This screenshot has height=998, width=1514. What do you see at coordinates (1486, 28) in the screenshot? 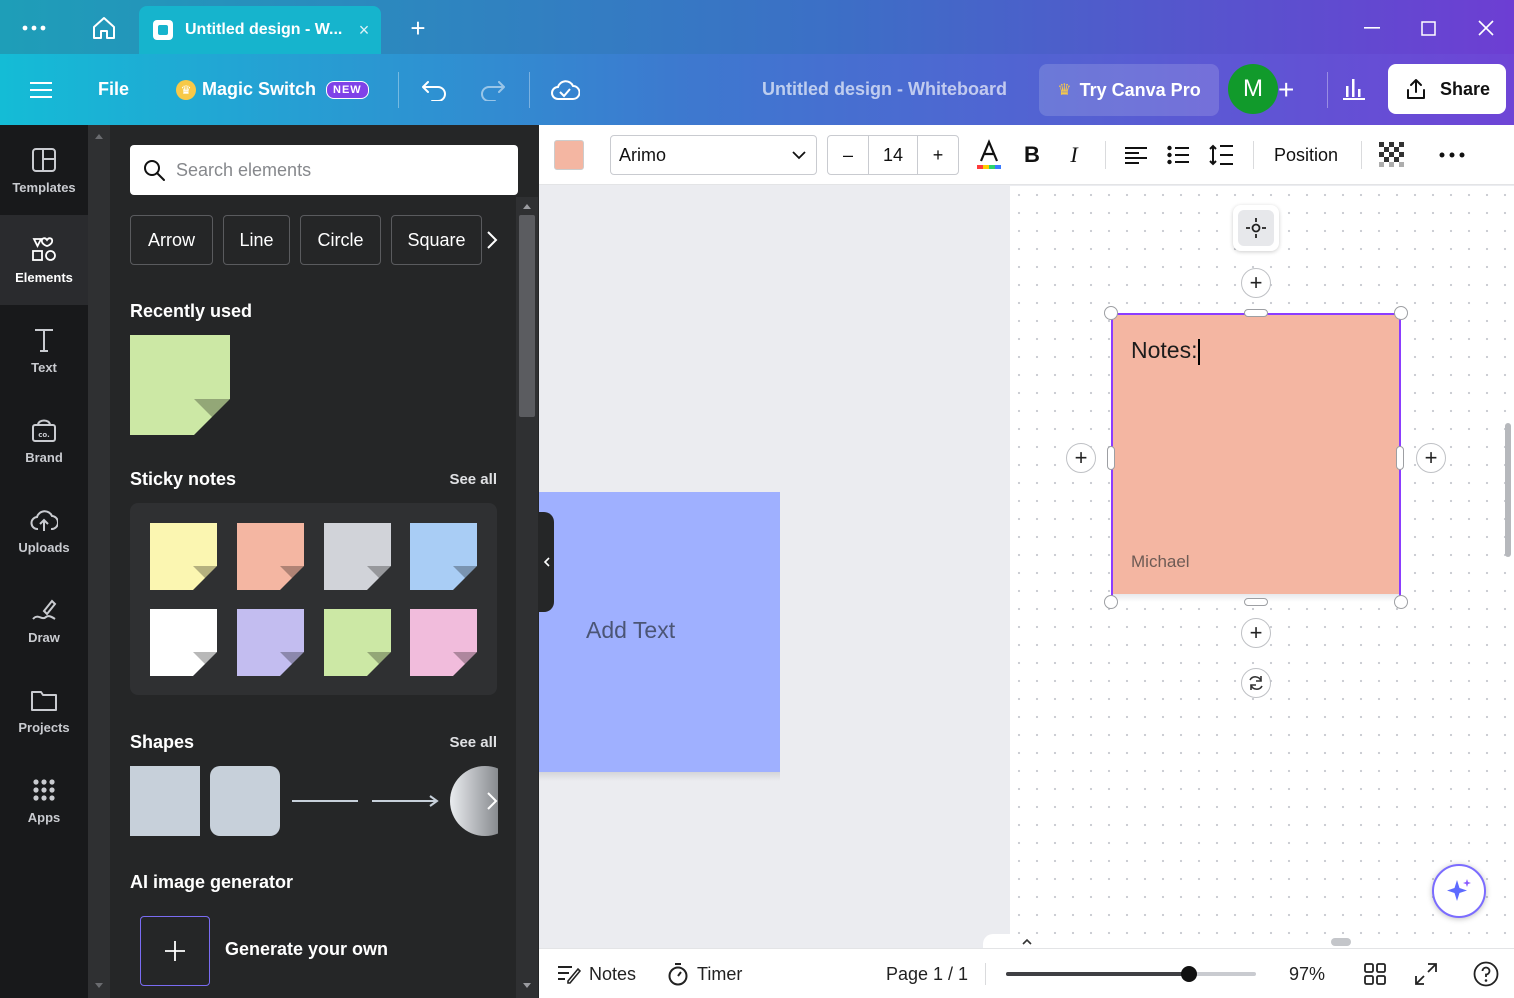
I see `close-window-icon` at bounding box center [1486, 28].